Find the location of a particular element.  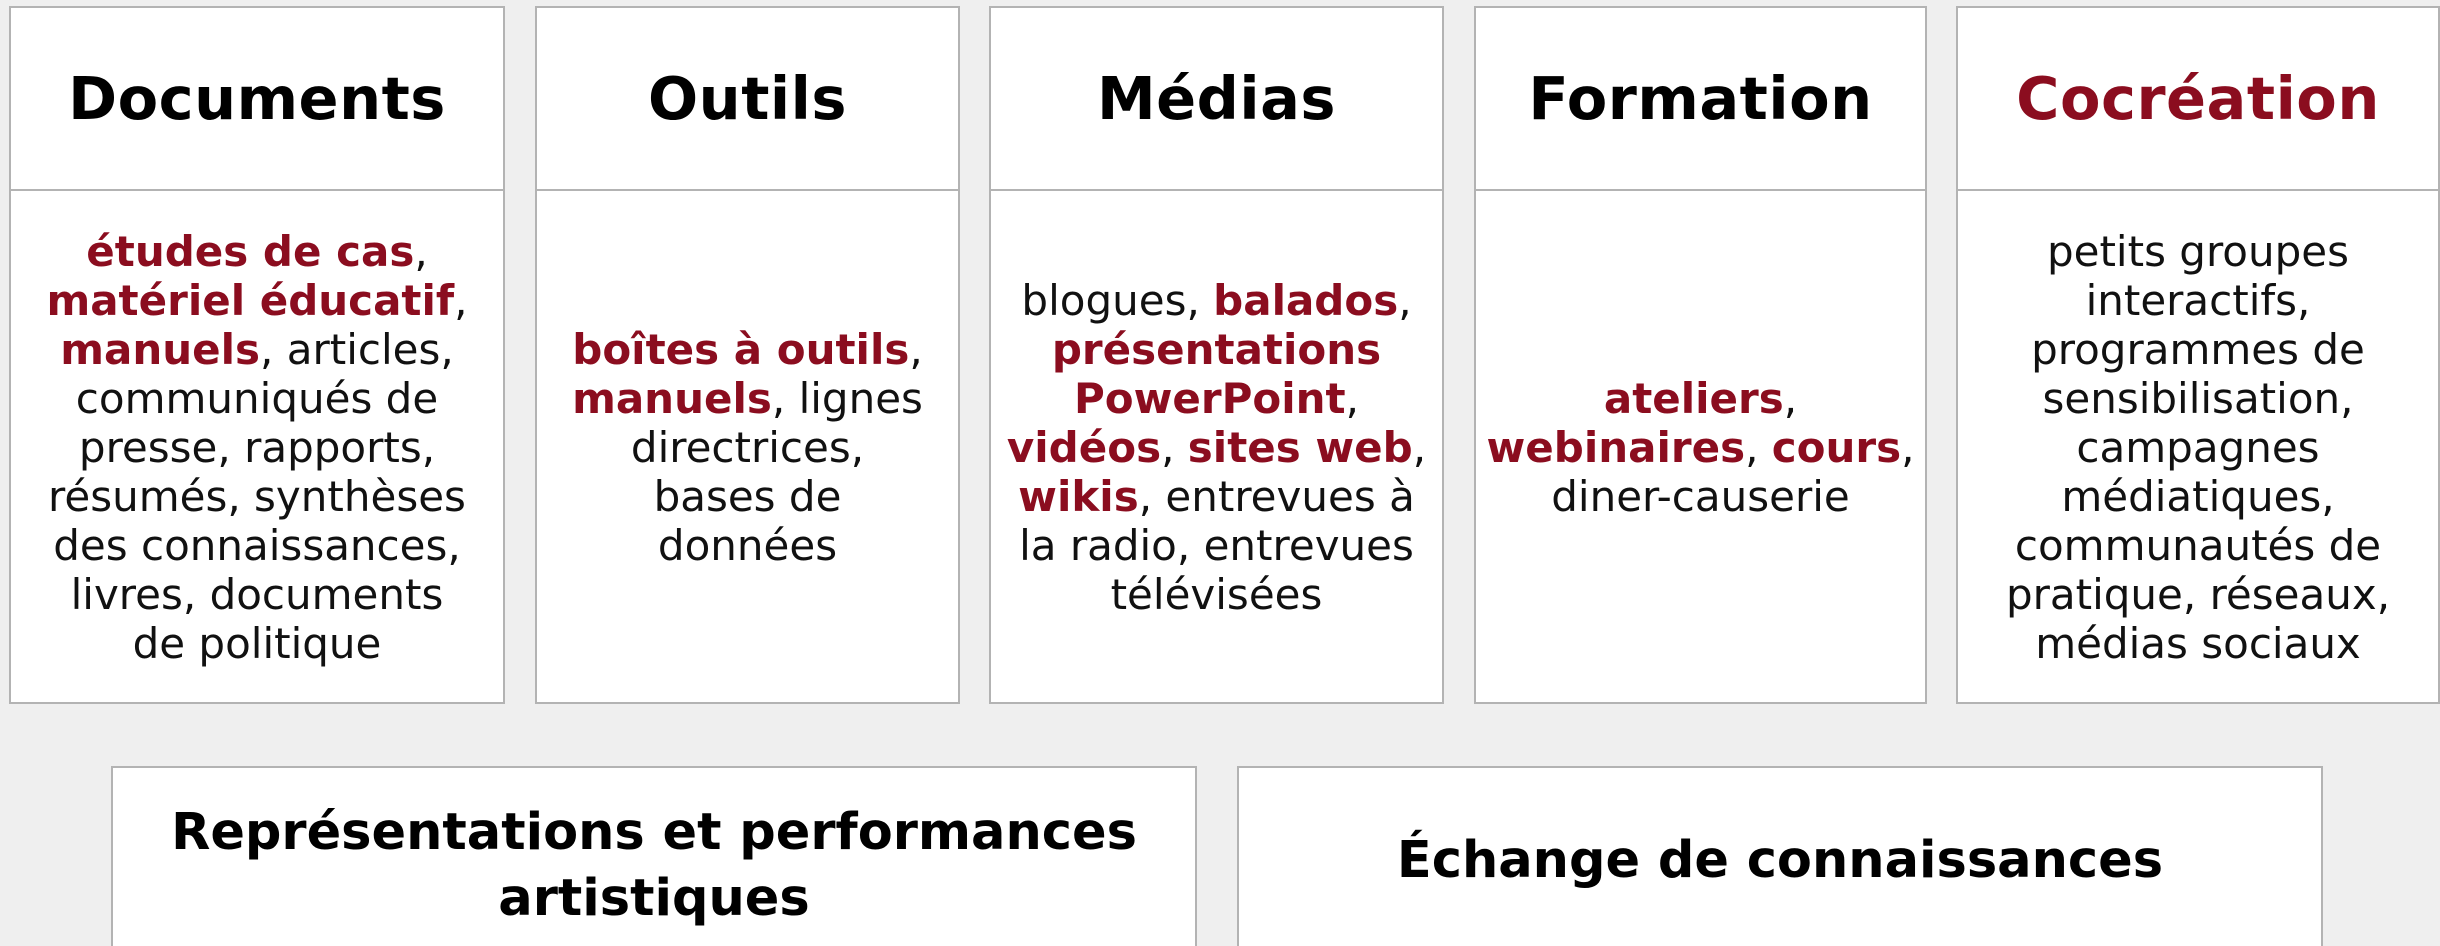

text-segment: communautés de is located at coordinates (2198, 545).